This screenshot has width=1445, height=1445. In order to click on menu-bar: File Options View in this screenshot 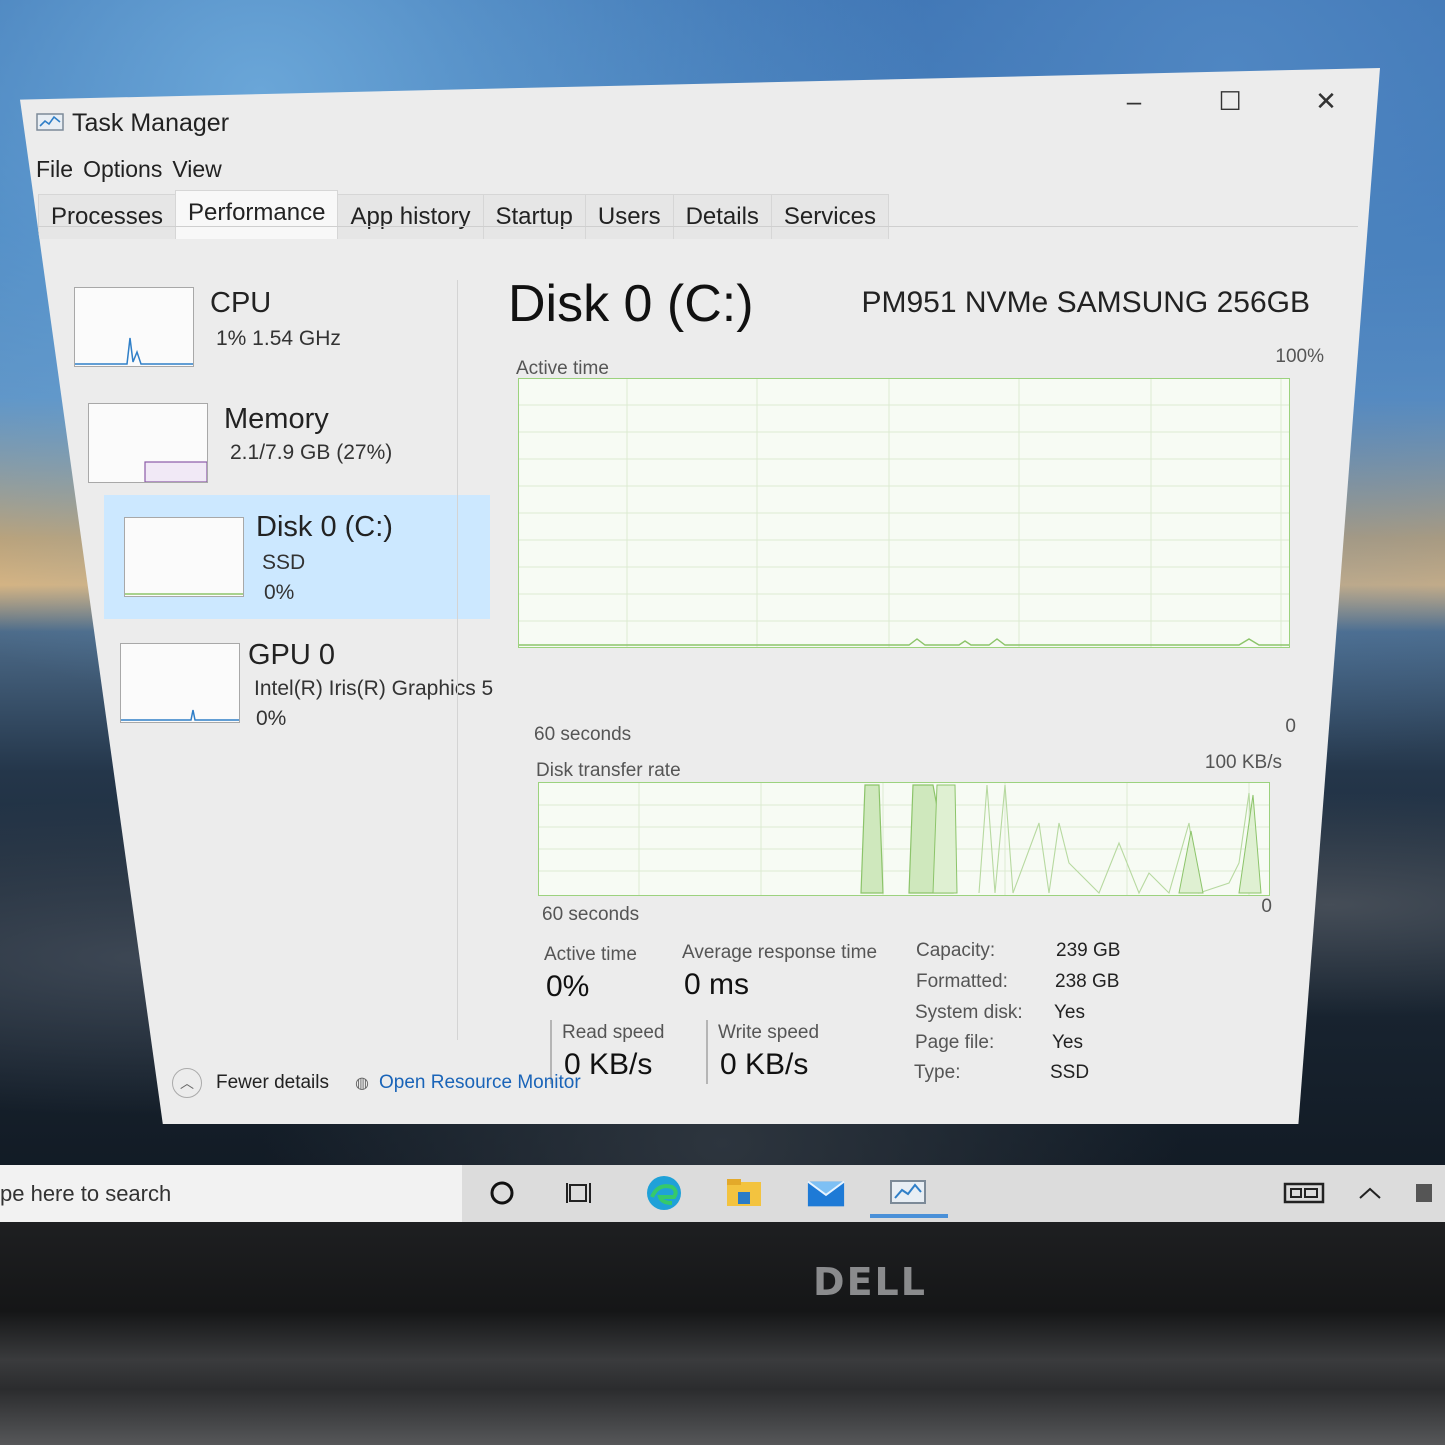, I will do `click(129, 169)`.